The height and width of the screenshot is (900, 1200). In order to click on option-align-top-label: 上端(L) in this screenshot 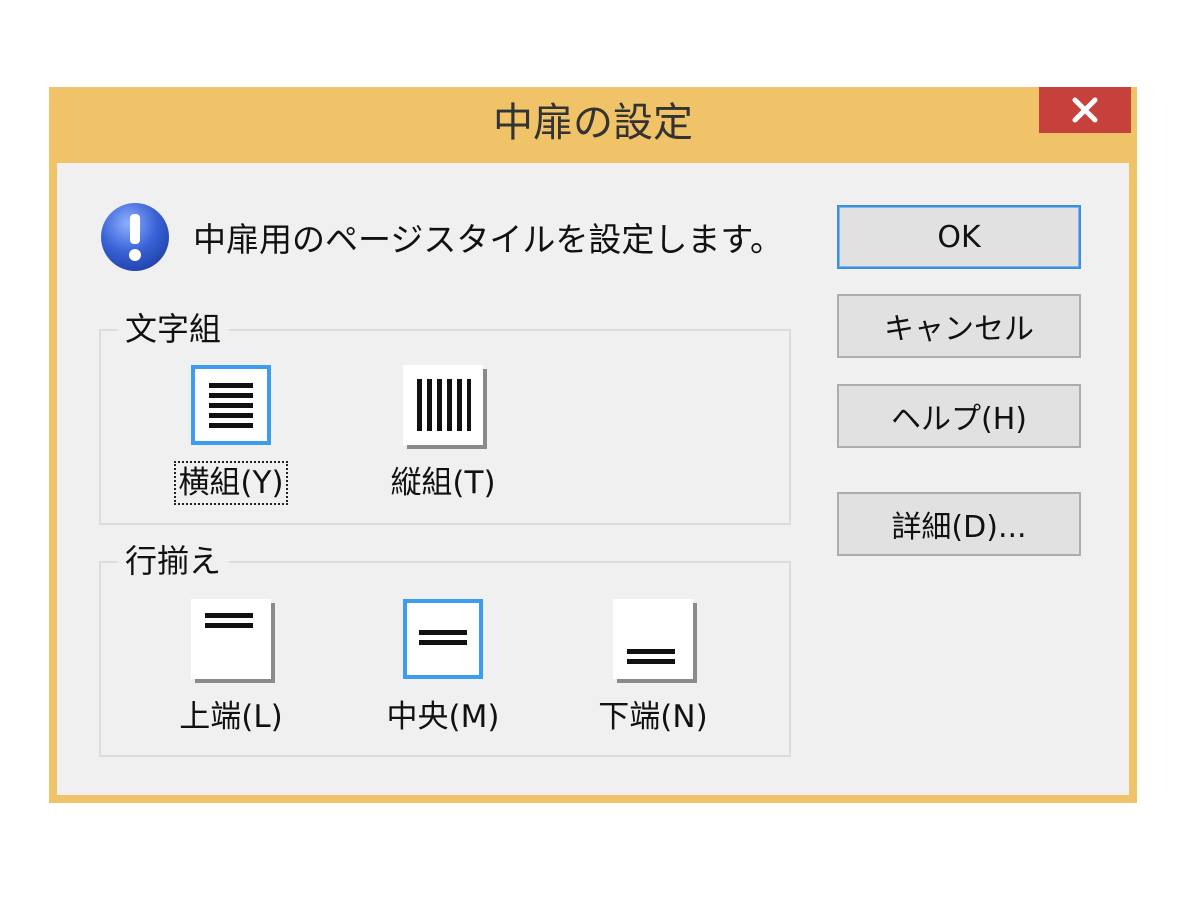, I will do `click(231, 717)`.